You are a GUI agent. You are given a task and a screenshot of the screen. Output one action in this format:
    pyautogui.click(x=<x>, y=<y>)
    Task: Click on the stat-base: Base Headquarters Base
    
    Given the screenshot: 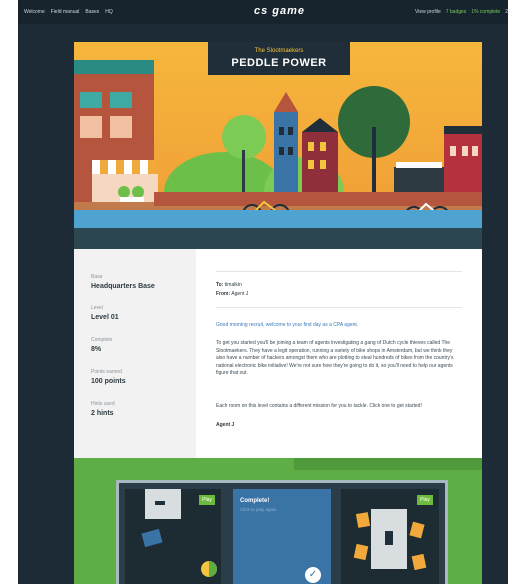 What is the action you would take?
    pyautogui.click(x=123, y=282)
    